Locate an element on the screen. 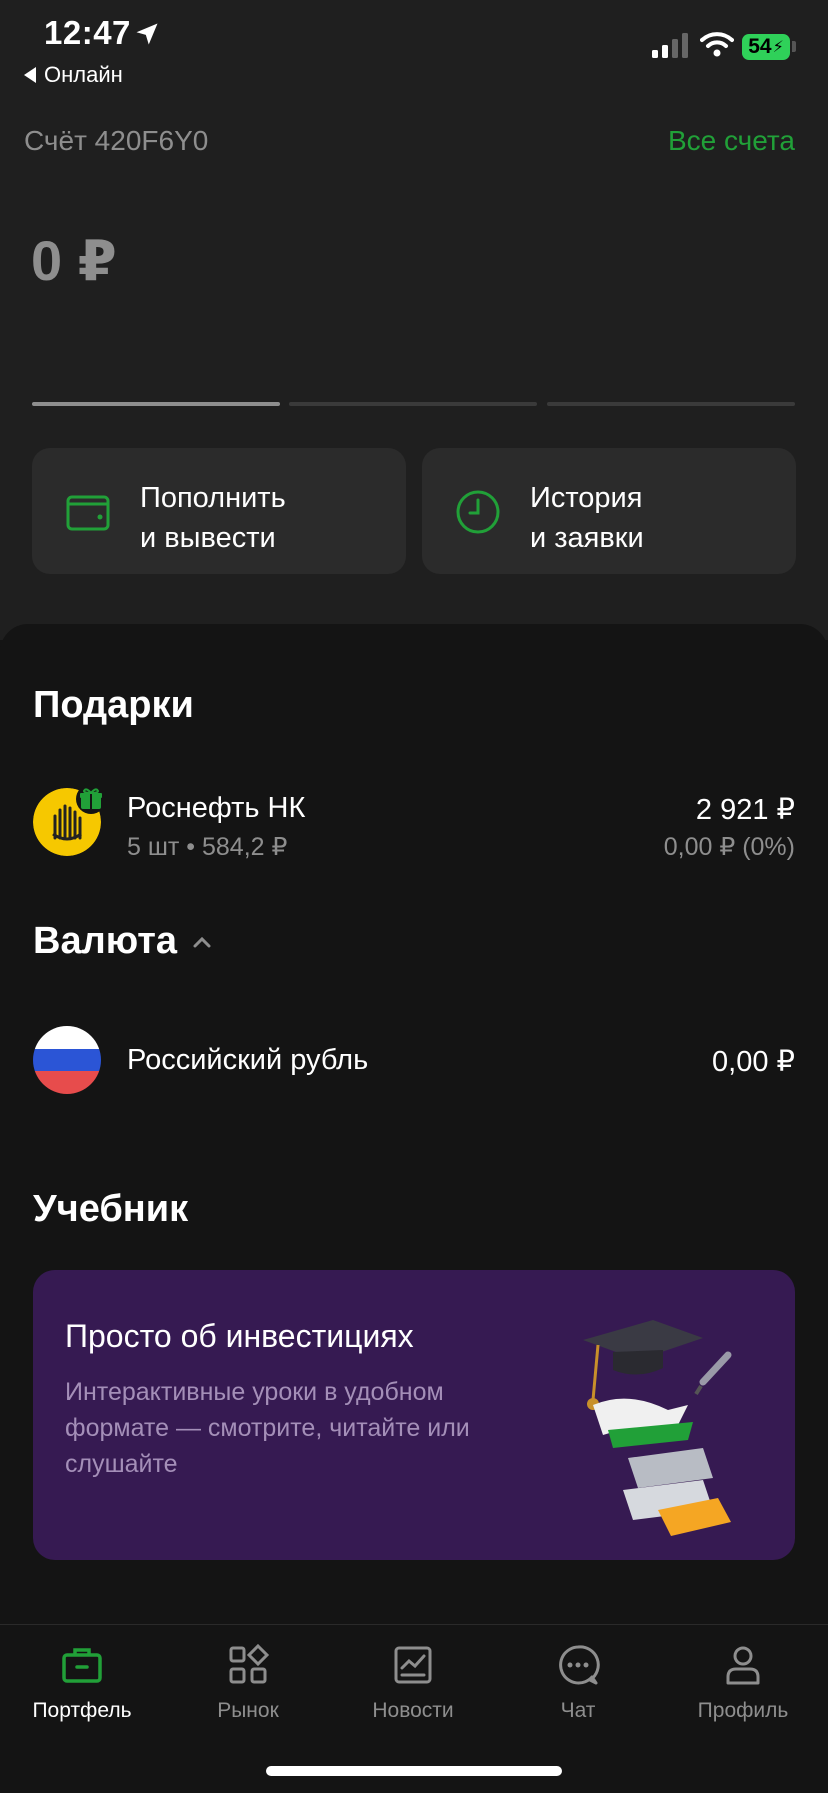 Image resolution: width=828 pixels, height=1793 pixels. market-grid-icon is located at coordinates (249, 1663).